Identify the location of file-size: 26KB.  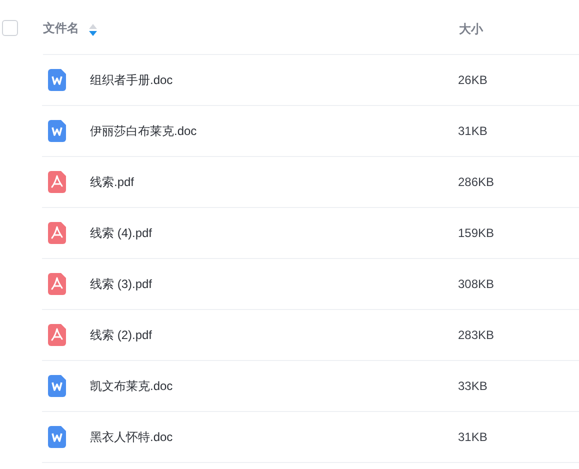
(473, 80).